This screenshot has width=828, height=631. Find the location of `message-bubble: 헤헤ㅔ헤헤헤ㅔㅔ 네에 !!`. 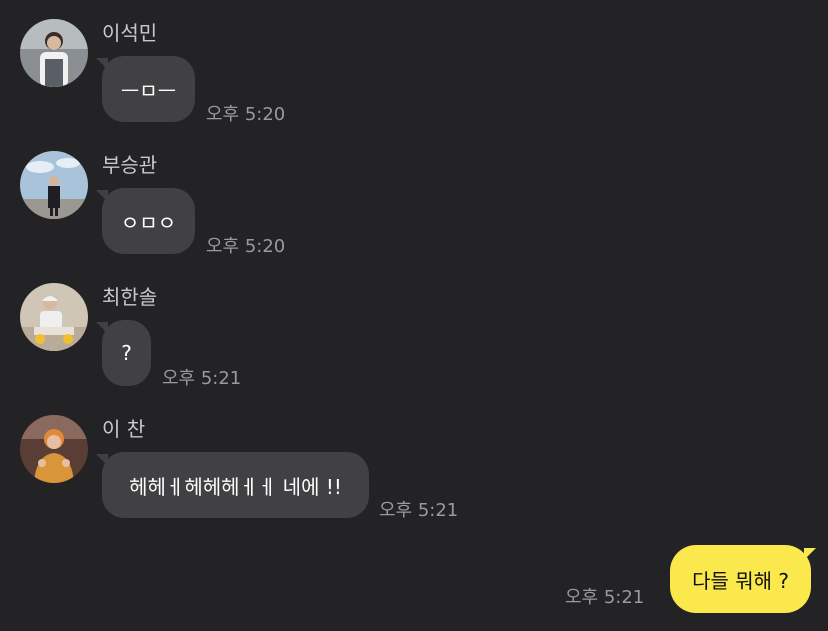

message-bubble: 헤헤ㅔ헤헤헤ㅔㅔ 네에 !! is located at coordinates (232, 485).